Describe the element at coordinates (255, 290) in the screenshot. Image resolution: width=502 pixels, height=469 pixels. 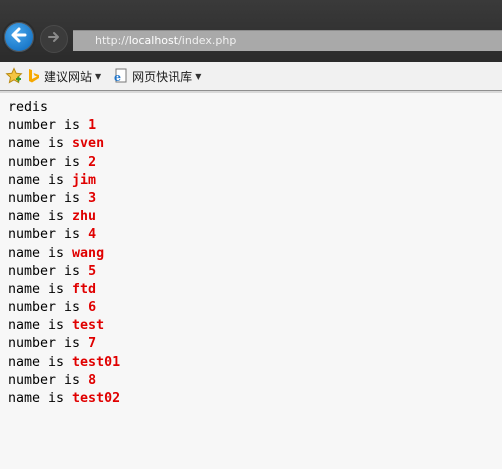
I see `name-line: name is ftd` at that location.